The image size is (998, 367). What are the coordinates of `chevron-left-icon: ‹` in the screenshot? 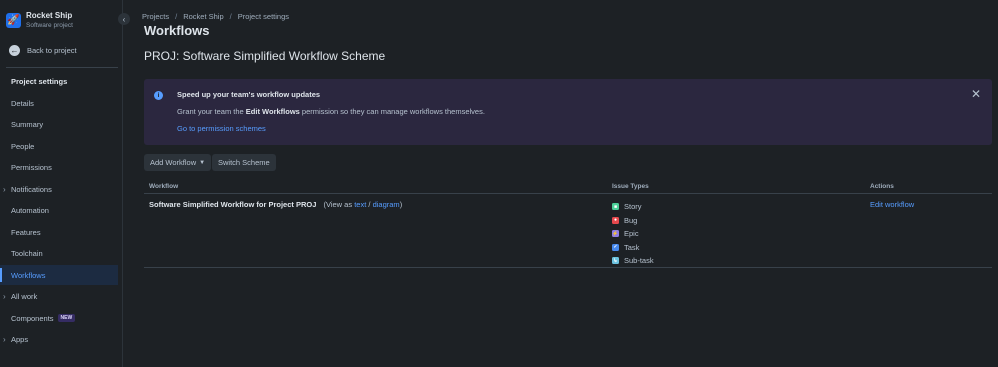 It's located at (124, 19).